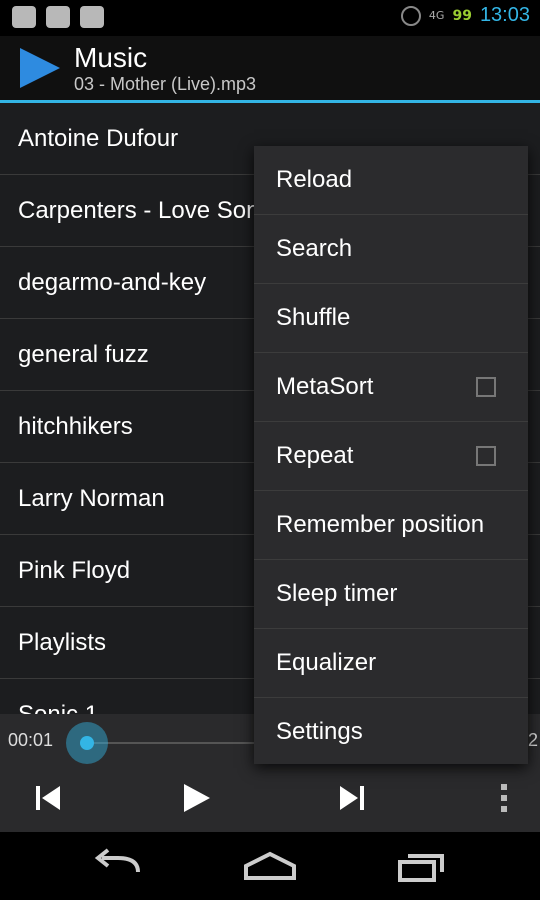  I want to click on menu-item-label: Repeat, so click(315, 455).